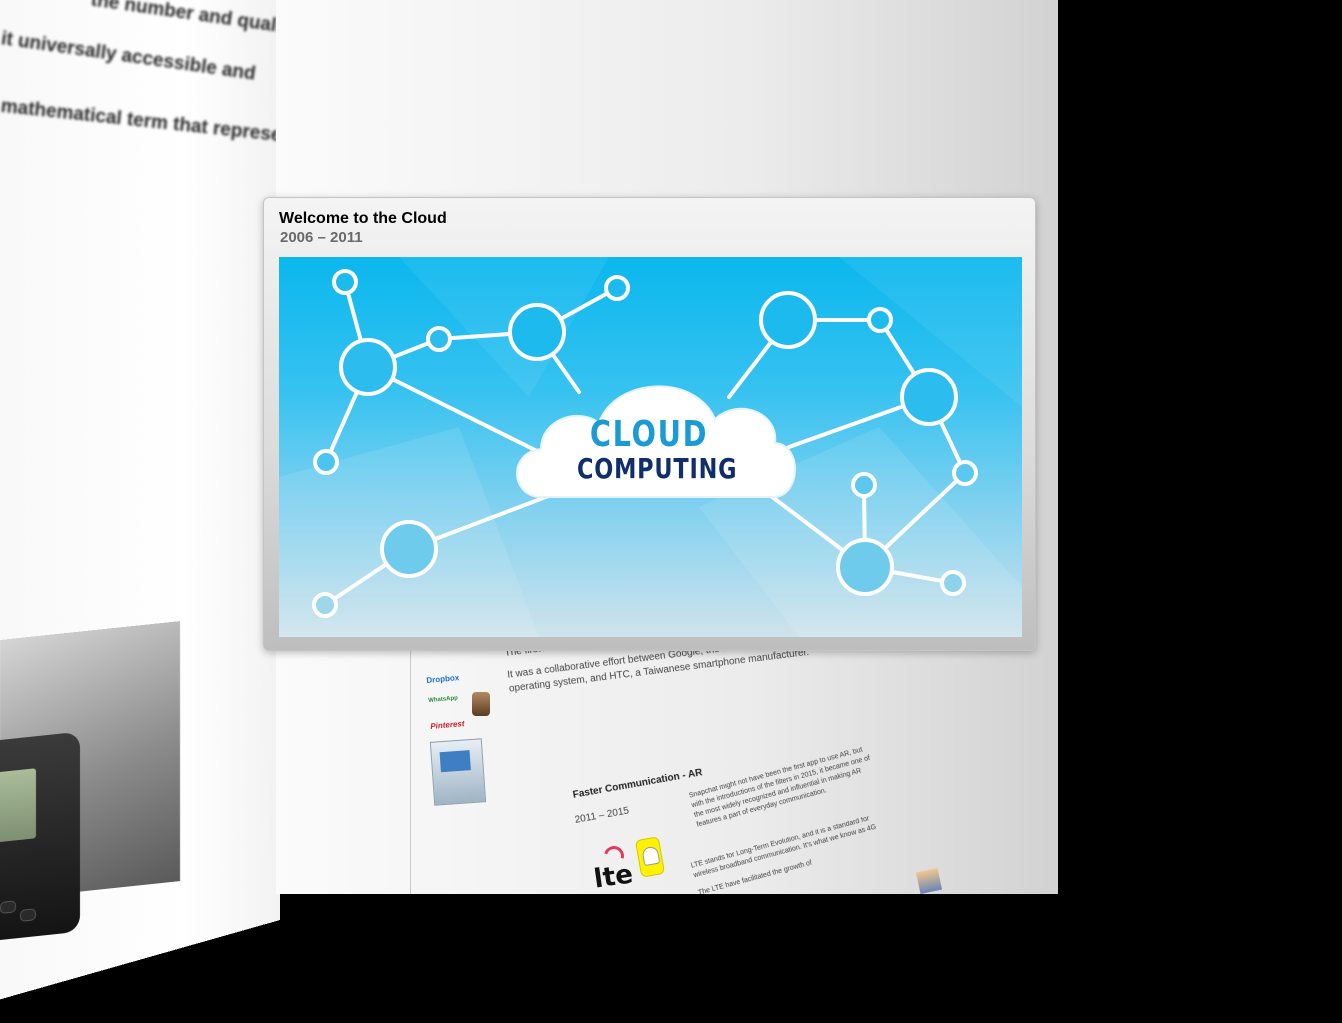 The width and height of the screenshot is (1342, 1023). I want to click on ar-section-years: 2011 – 2015, so click(602, 815).